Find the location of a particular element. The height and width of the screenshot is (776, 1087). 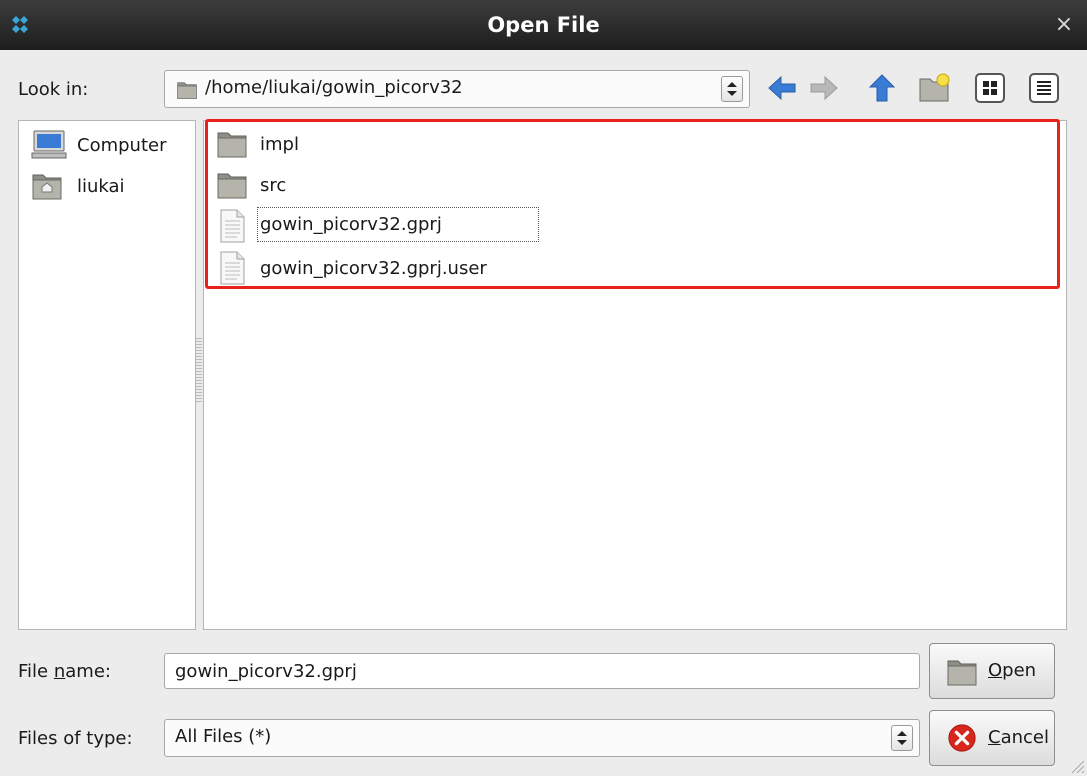

sidebar-item-liukai: liukai is located at coordinates (111, 186).